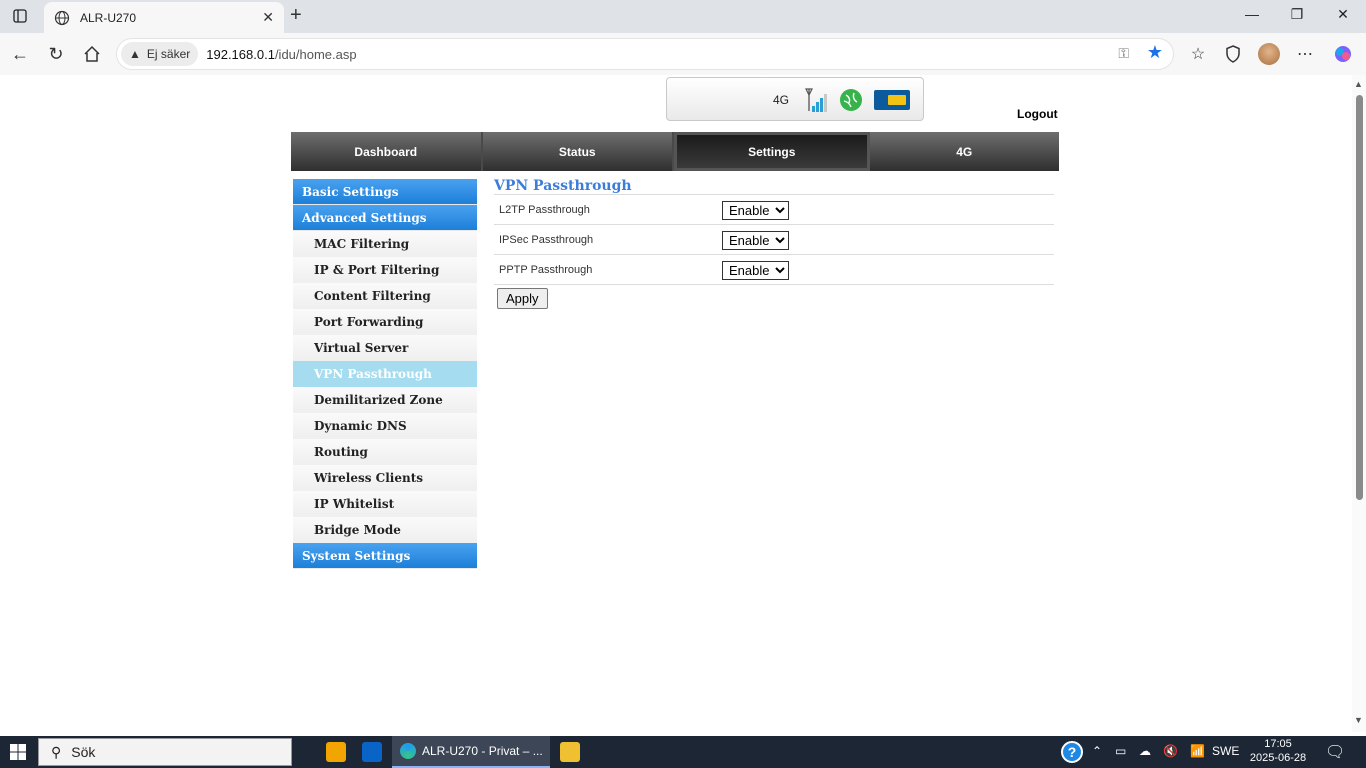 This screenshot has height=768, width=1366. I want to click on sidebar-basic-settings: Basic Settings, so click(385, 192).